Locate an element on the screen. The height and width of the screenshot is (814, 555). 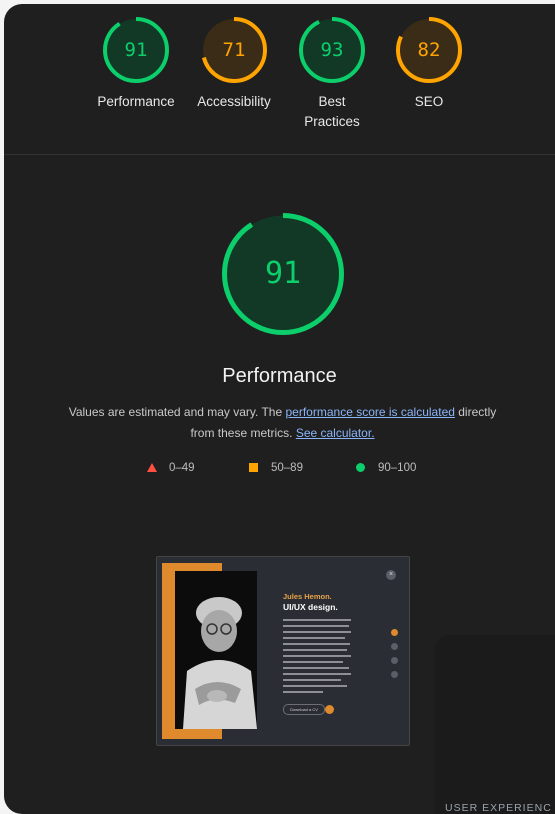
gauge-score: 82 is located at coordinates (429, 50).